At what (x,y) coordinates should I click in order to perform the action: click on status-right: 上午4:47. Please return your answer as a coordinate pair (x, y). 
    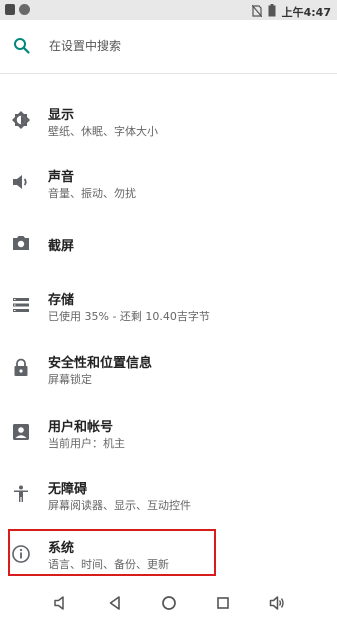
    Looking at the image, I should click on (291, 11).